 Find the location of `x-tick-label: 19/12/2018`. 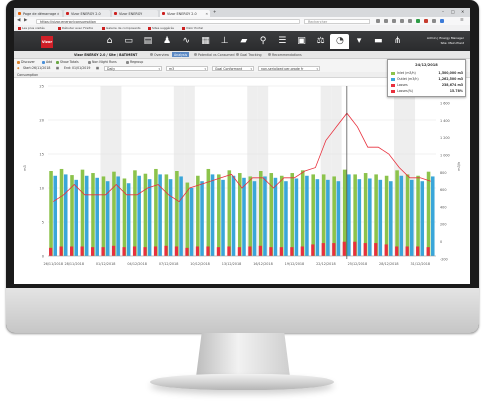

x-tick-label: 19/12/2018 is located at coordinates (295, 264).